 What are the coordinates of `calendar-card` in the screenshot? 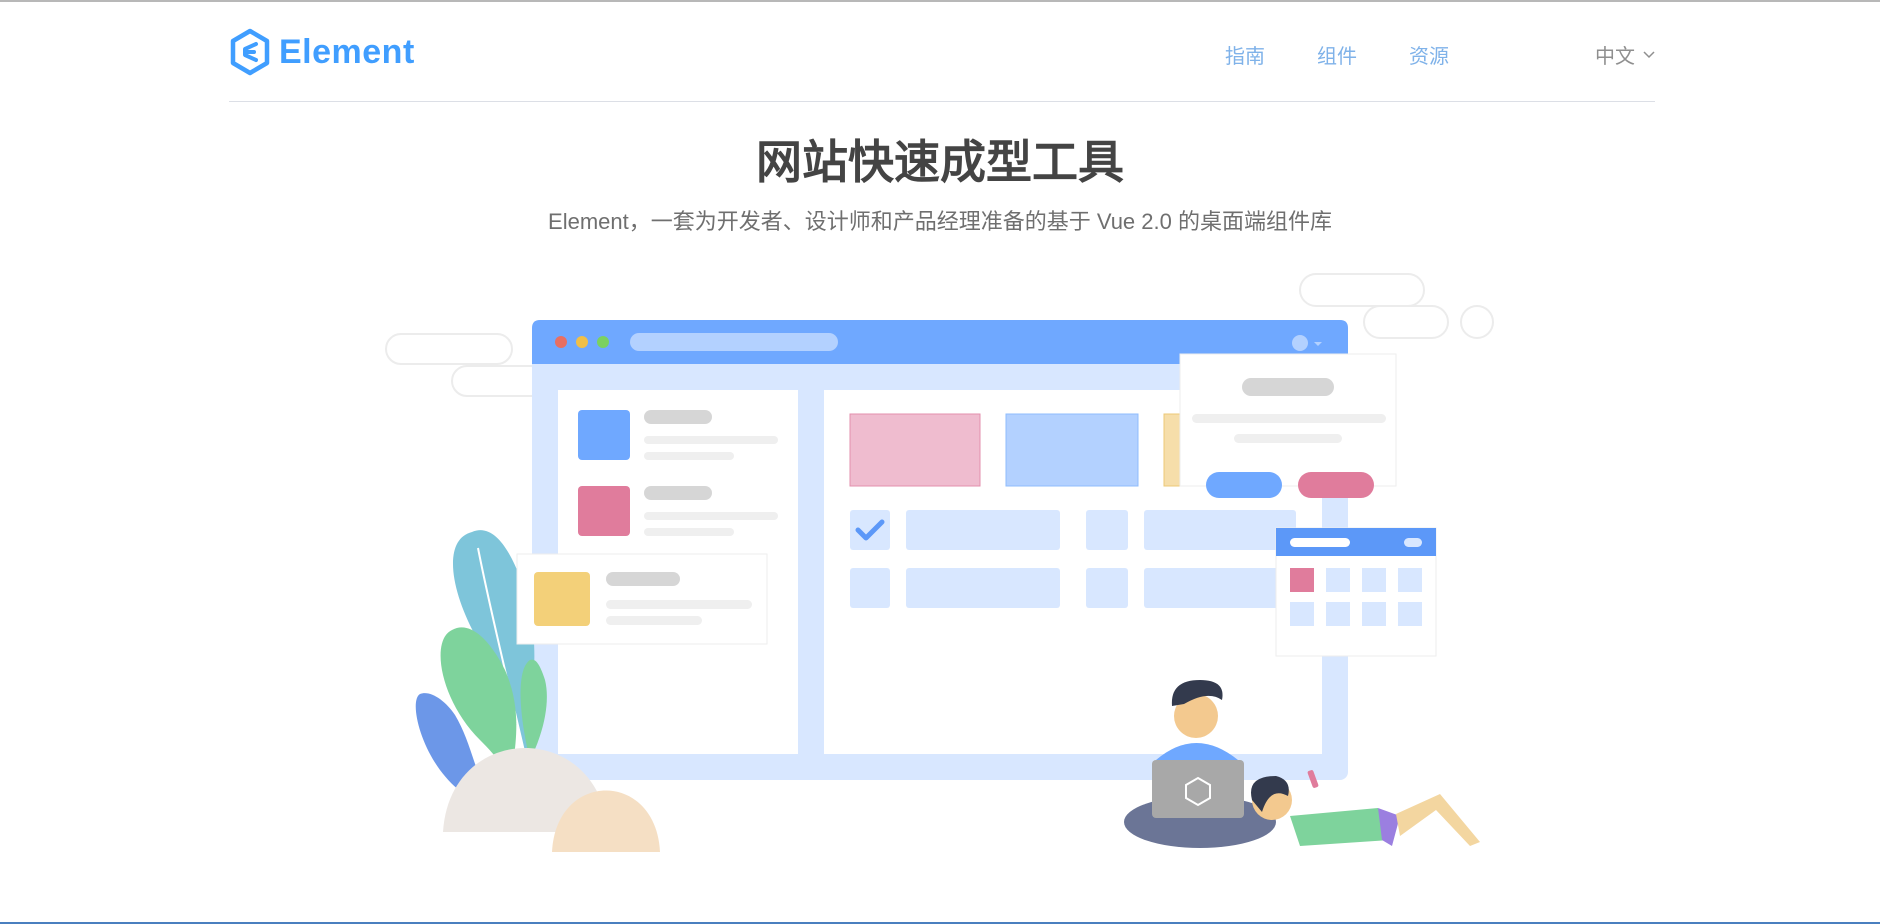 It's located at (1356, 592).